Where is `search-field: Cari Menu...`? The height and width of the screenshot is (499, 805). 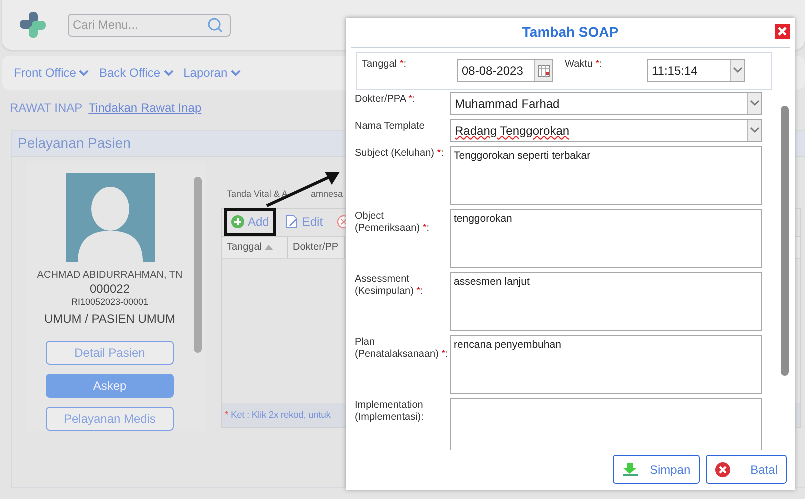
search-field: Cari Menu... is located at coordinates (149, 25).